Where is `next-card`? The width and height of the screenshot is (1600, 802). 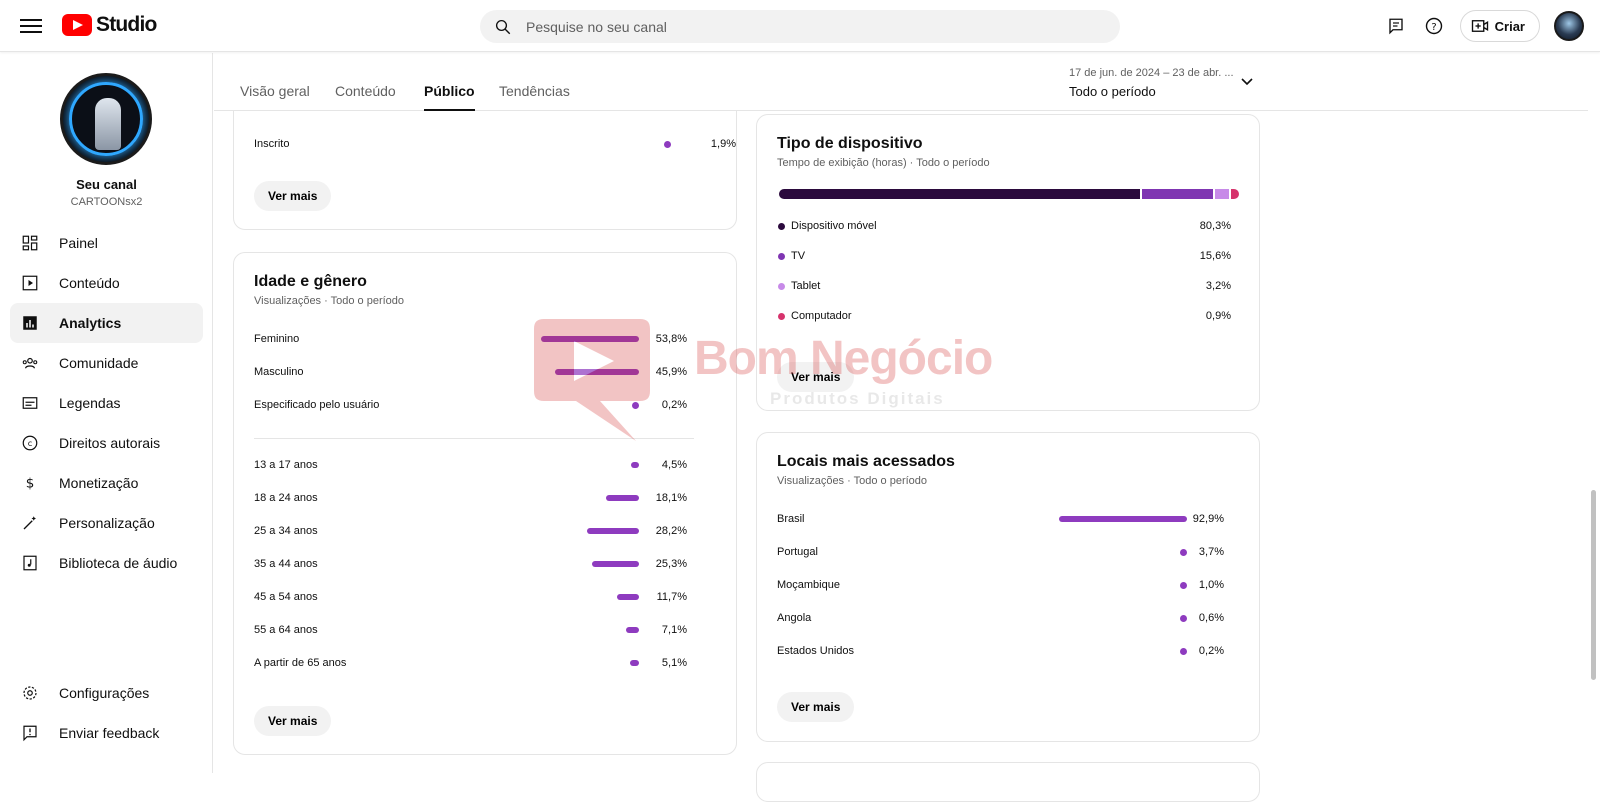
next-card is located at coordinates (1008, 782).